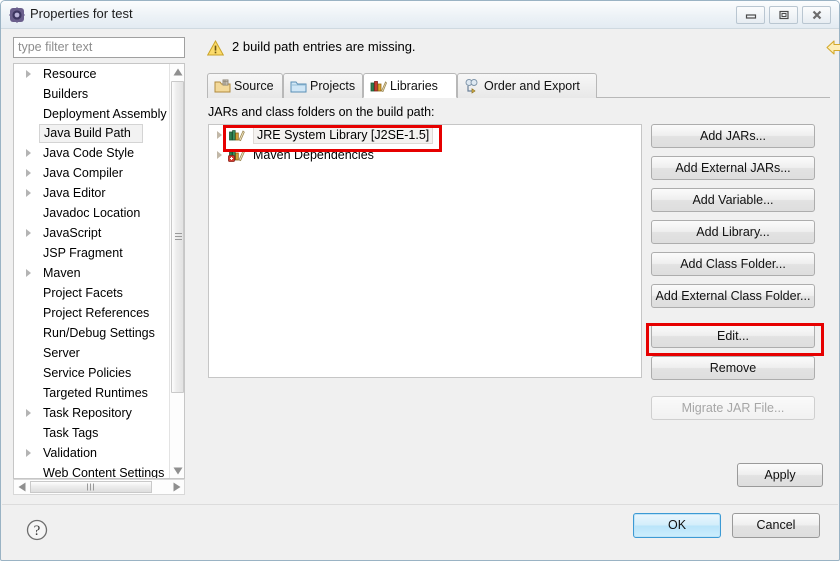 The height and width of the screenshot is (561, 840). I want to click on eclipse-properties-icon, so click(17, 15).